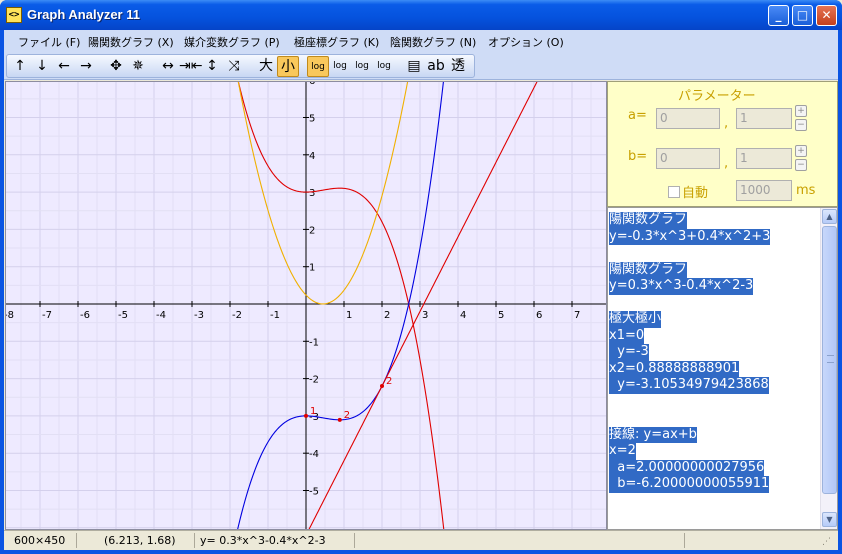 Image resolution: width=842 pixels, height=554 pixels. What do you see at coordinates (764, 158) in the screenshot?
I see `param-b-step-field: 1` at bounding box center [764, 158].